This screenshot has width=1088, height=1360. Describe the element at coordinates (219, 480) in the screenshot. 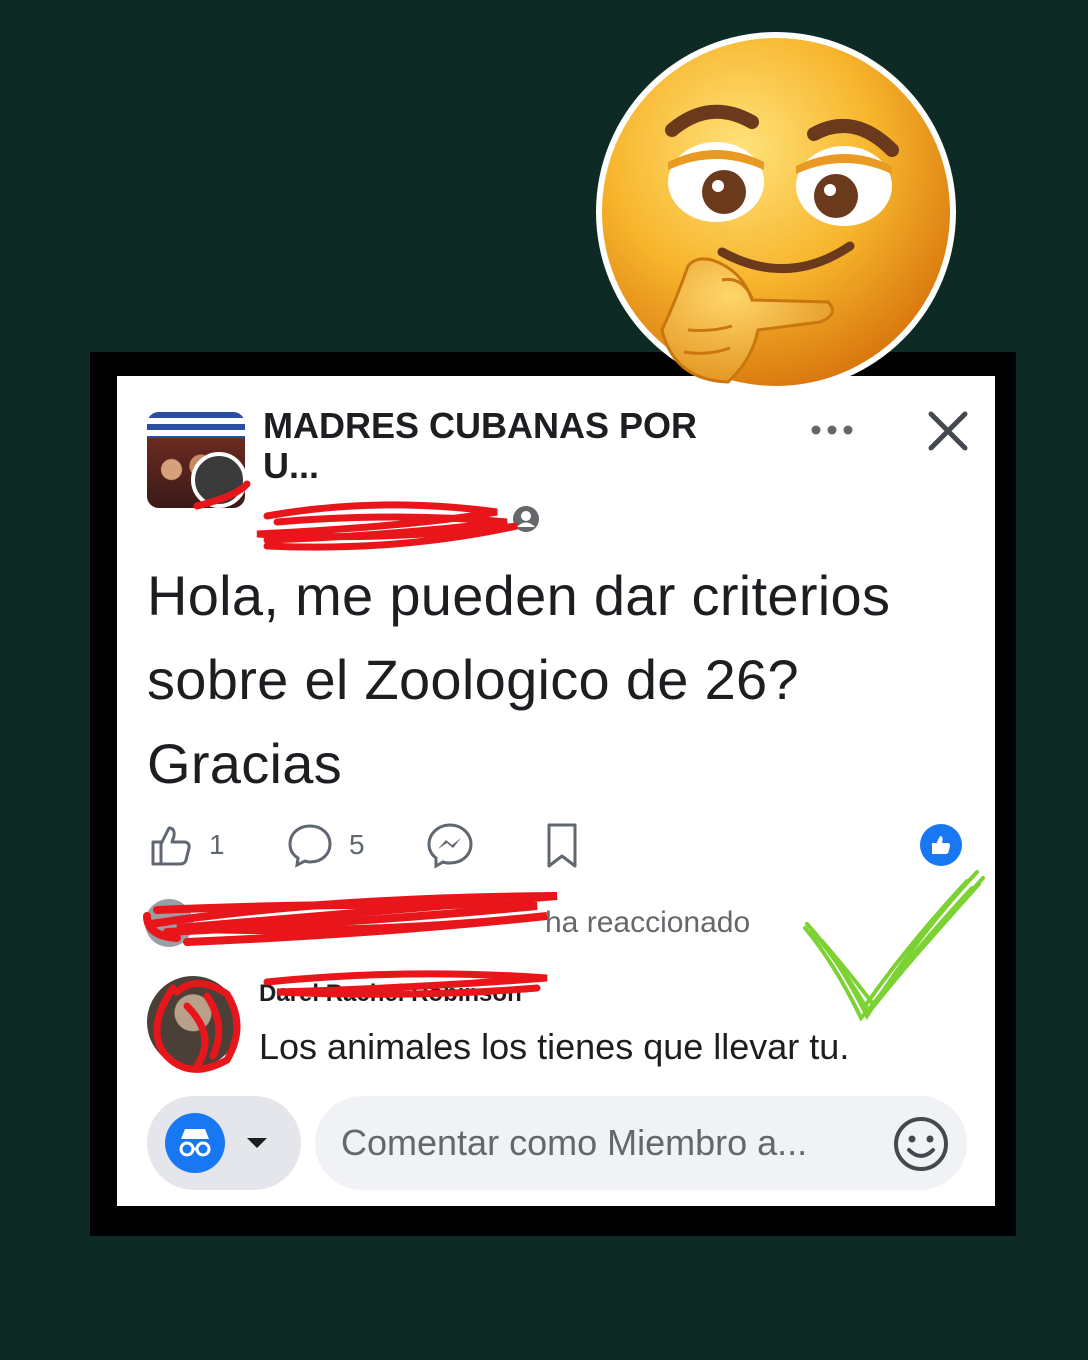

I see `author-avatar` at that location.